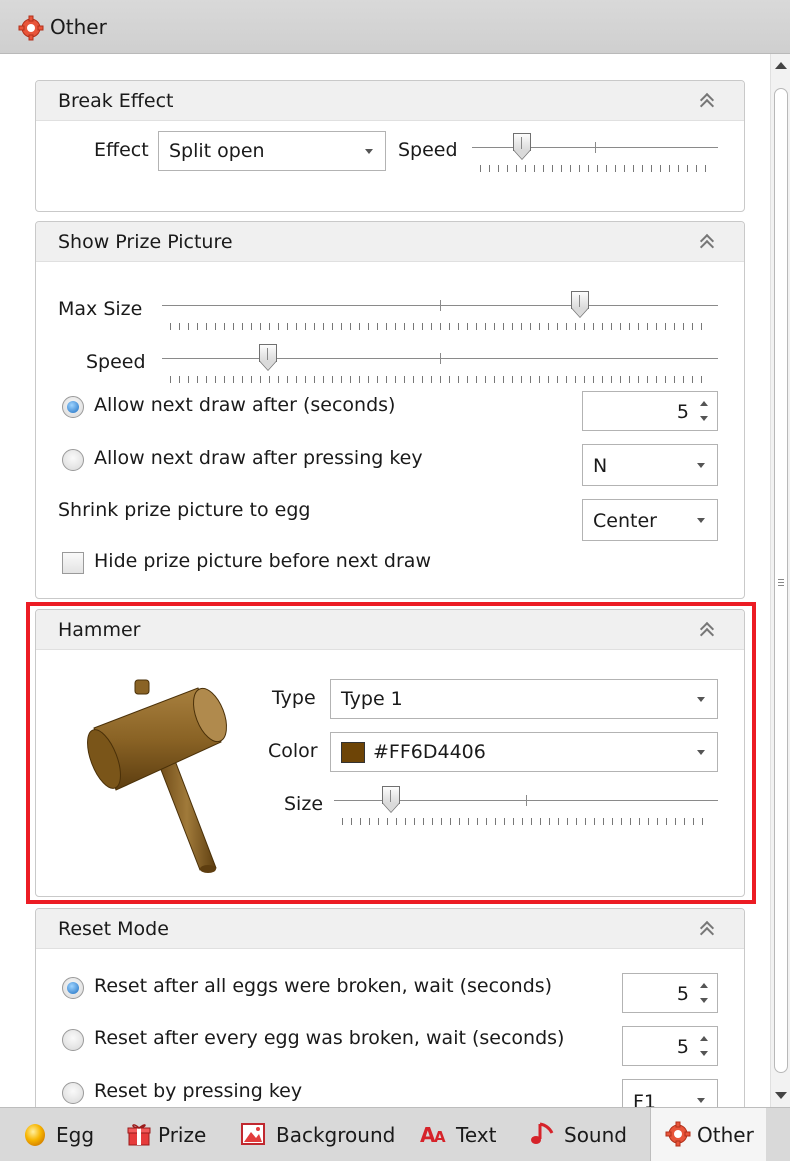 The image size is (790, 1161). What do you see at coordinates (262, 561) in the screenshot?
I see `hide-prize-label: Hide prize picture before next draw` at bounding box center [262, 561].